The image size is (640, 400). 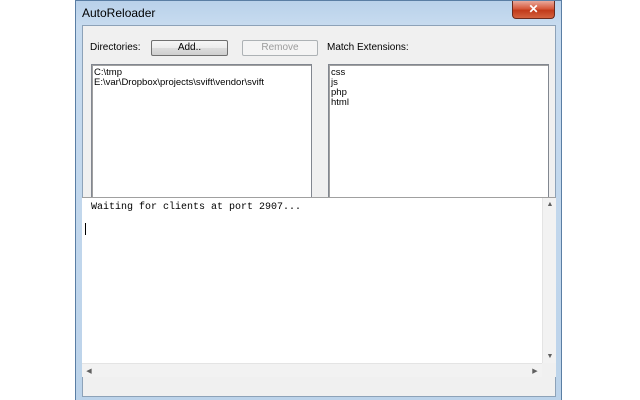 What do you see at coordinates (89, 371) in the screenshot?
I see `scroll-left-icon: ◀` at bounding box center [89, 371].